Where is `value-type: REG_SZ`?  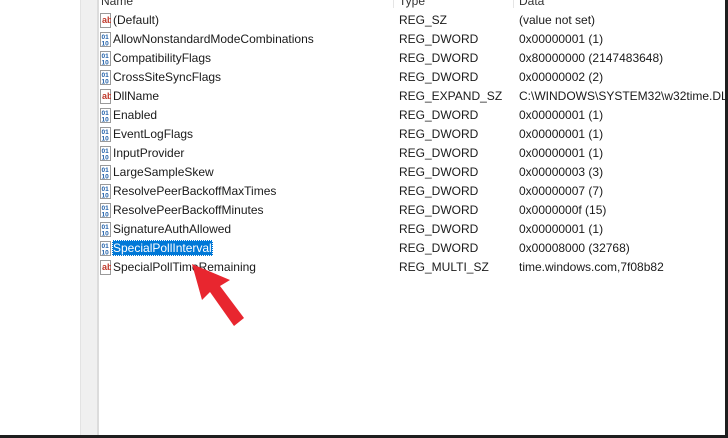
value-type: REG_SZ is located at coordinates (423, 20).